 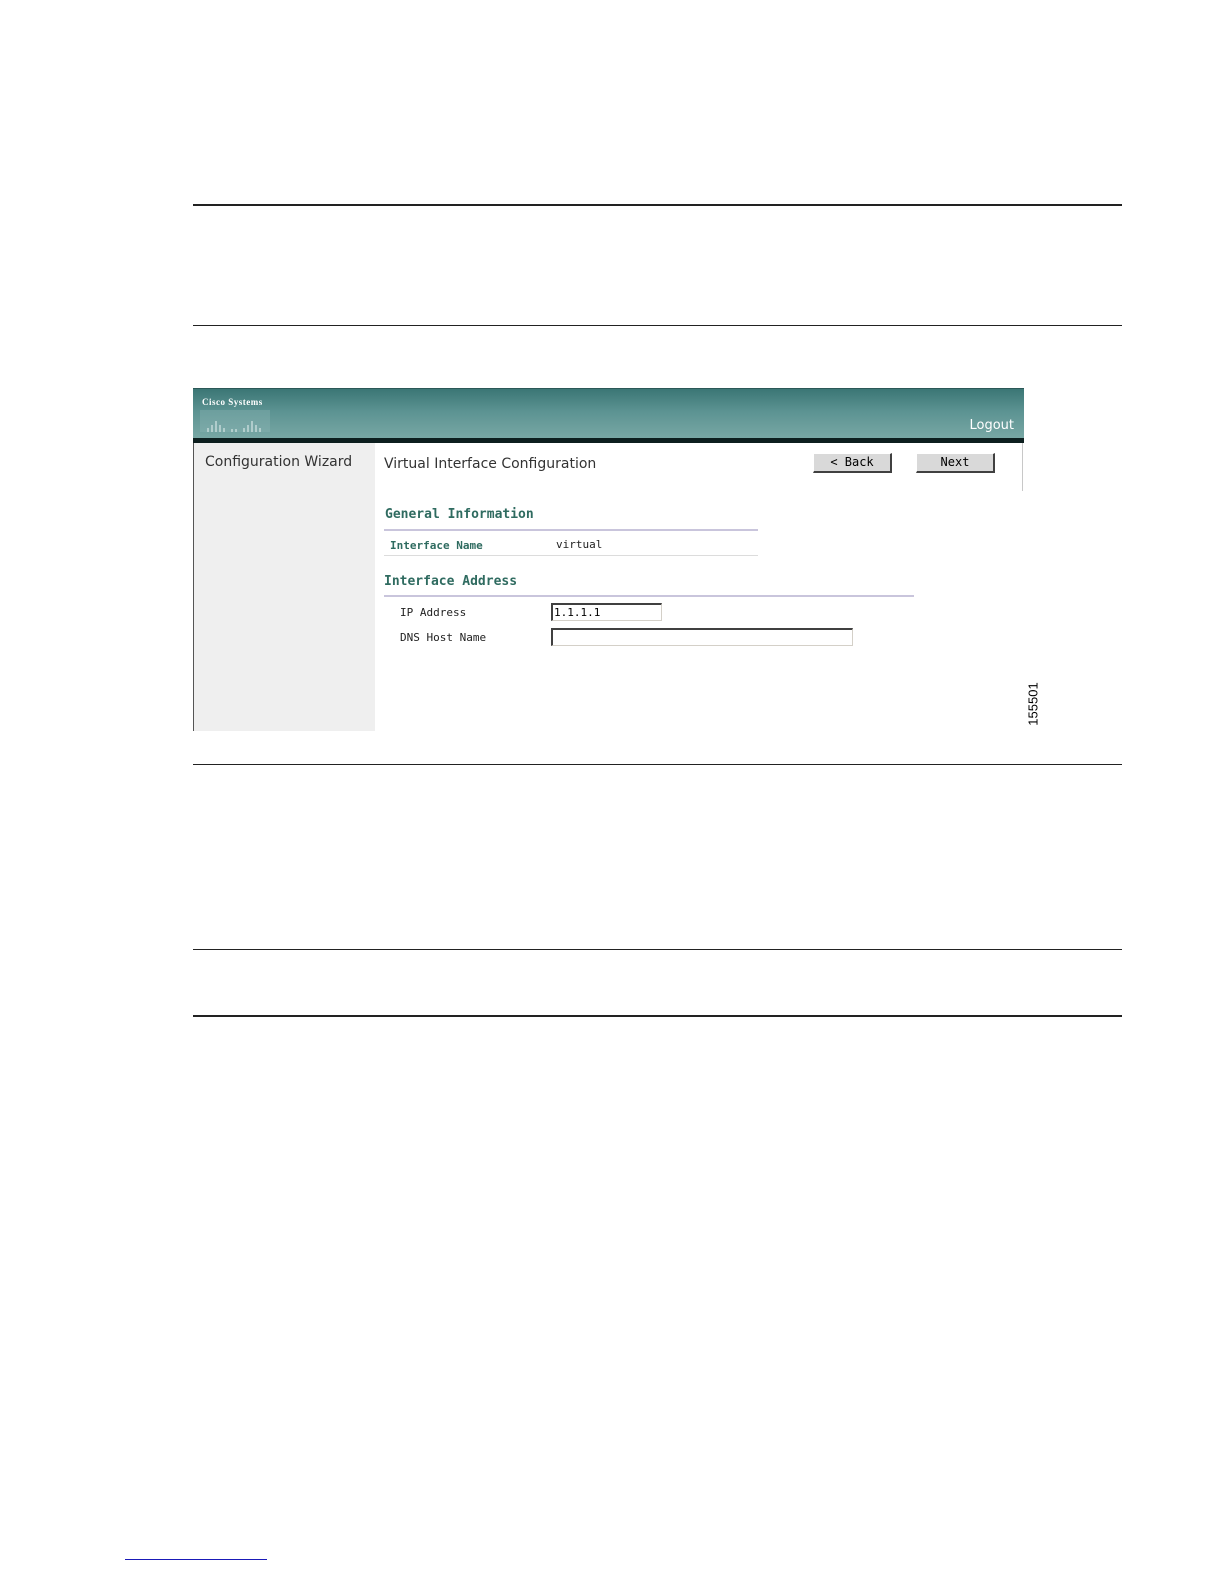 I want to click on note-top-rule, so click(x=657, y=949).